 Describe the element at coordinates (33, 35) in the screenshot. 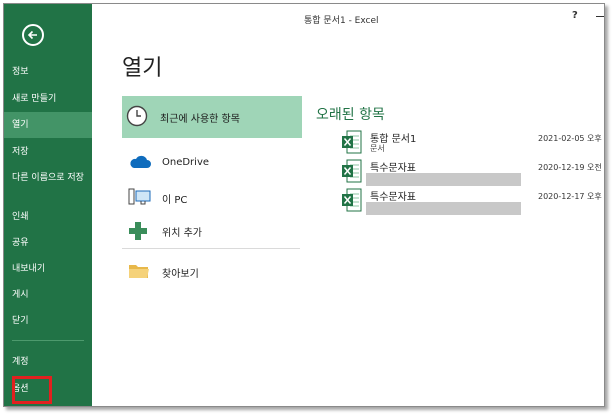

I see `back-arrow-icon` at that location.